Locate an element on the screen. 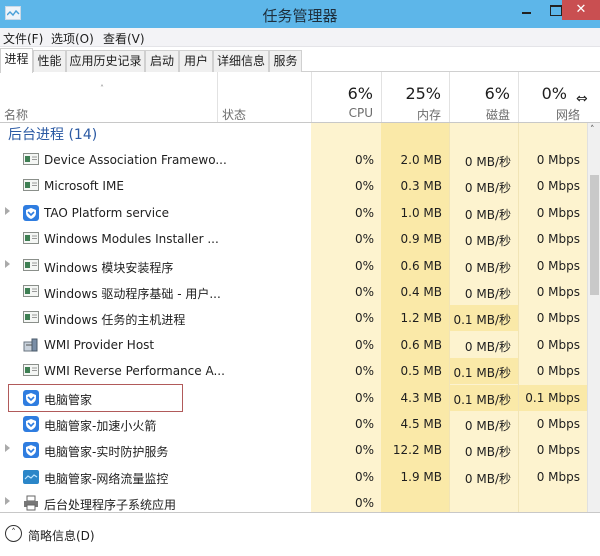 This screenshot has height=556, width=600. vertical-scrollbar: ˄ is located at coordinates (593, 317).